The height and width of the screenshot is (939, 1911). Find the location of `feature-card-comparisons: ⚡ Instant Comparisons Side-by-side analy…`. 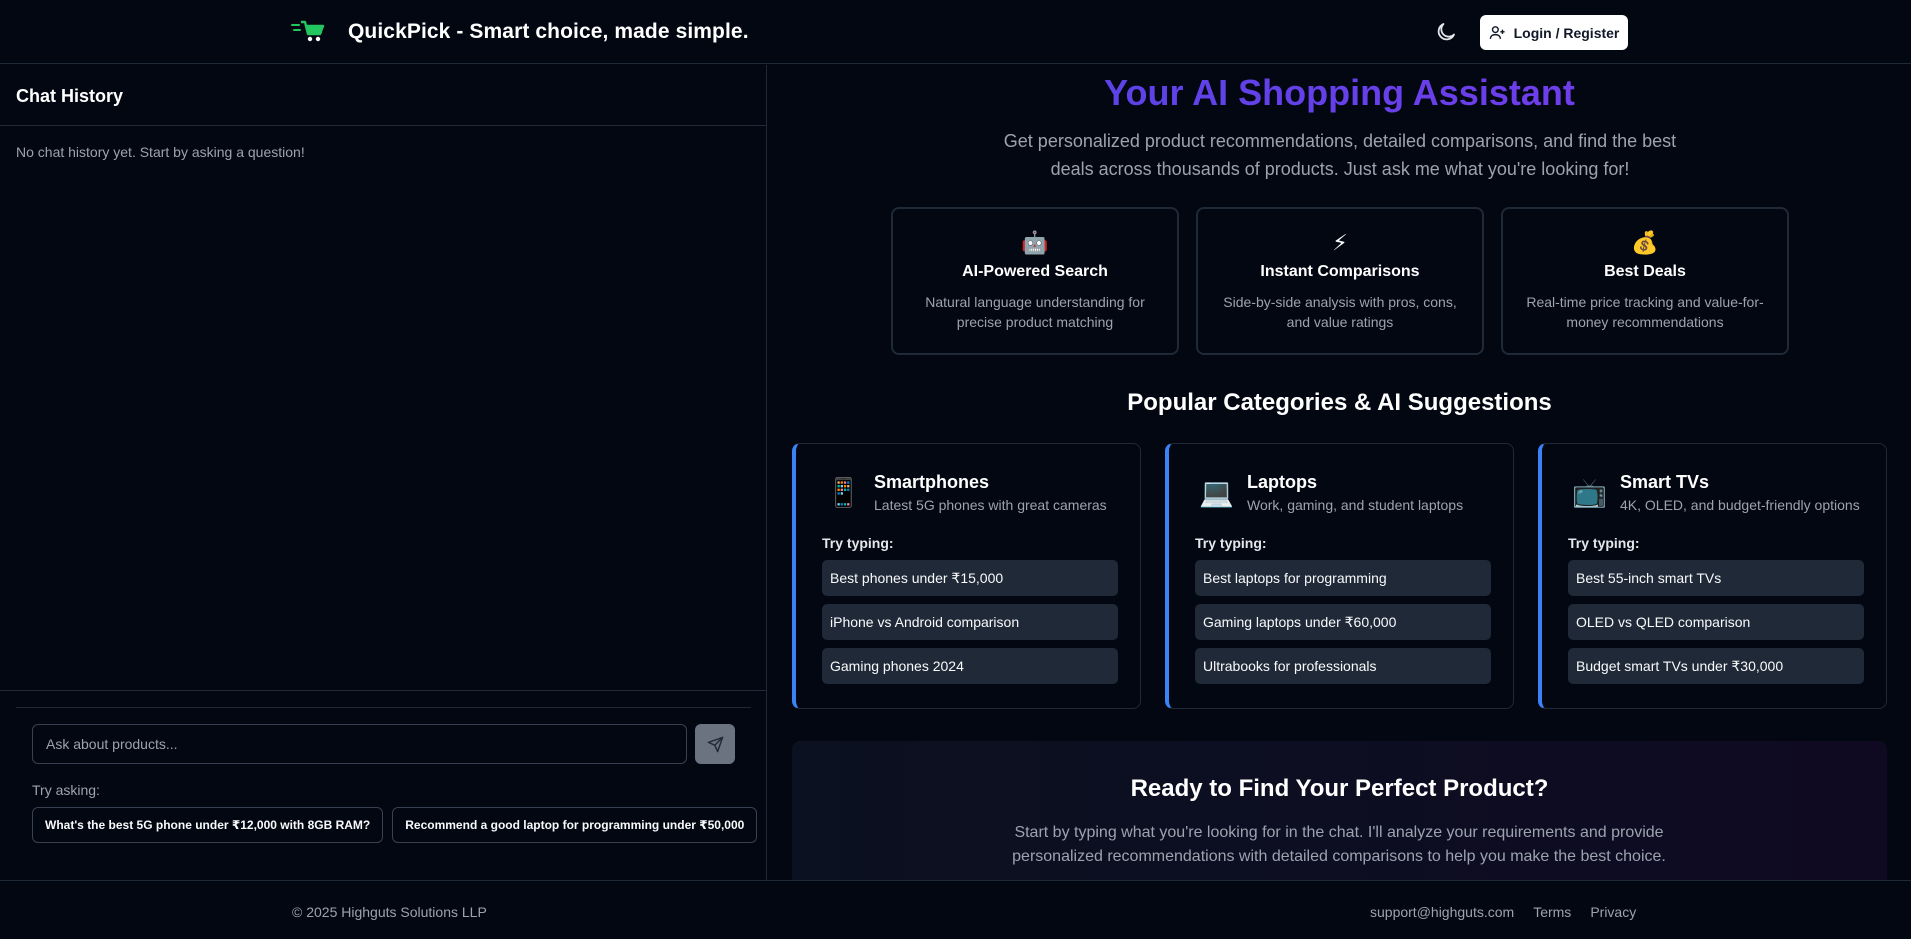

feature-card-comparisons: ⚡ Instant Comparisons Side-by-side analy… is located at coordinates (1340, 281).